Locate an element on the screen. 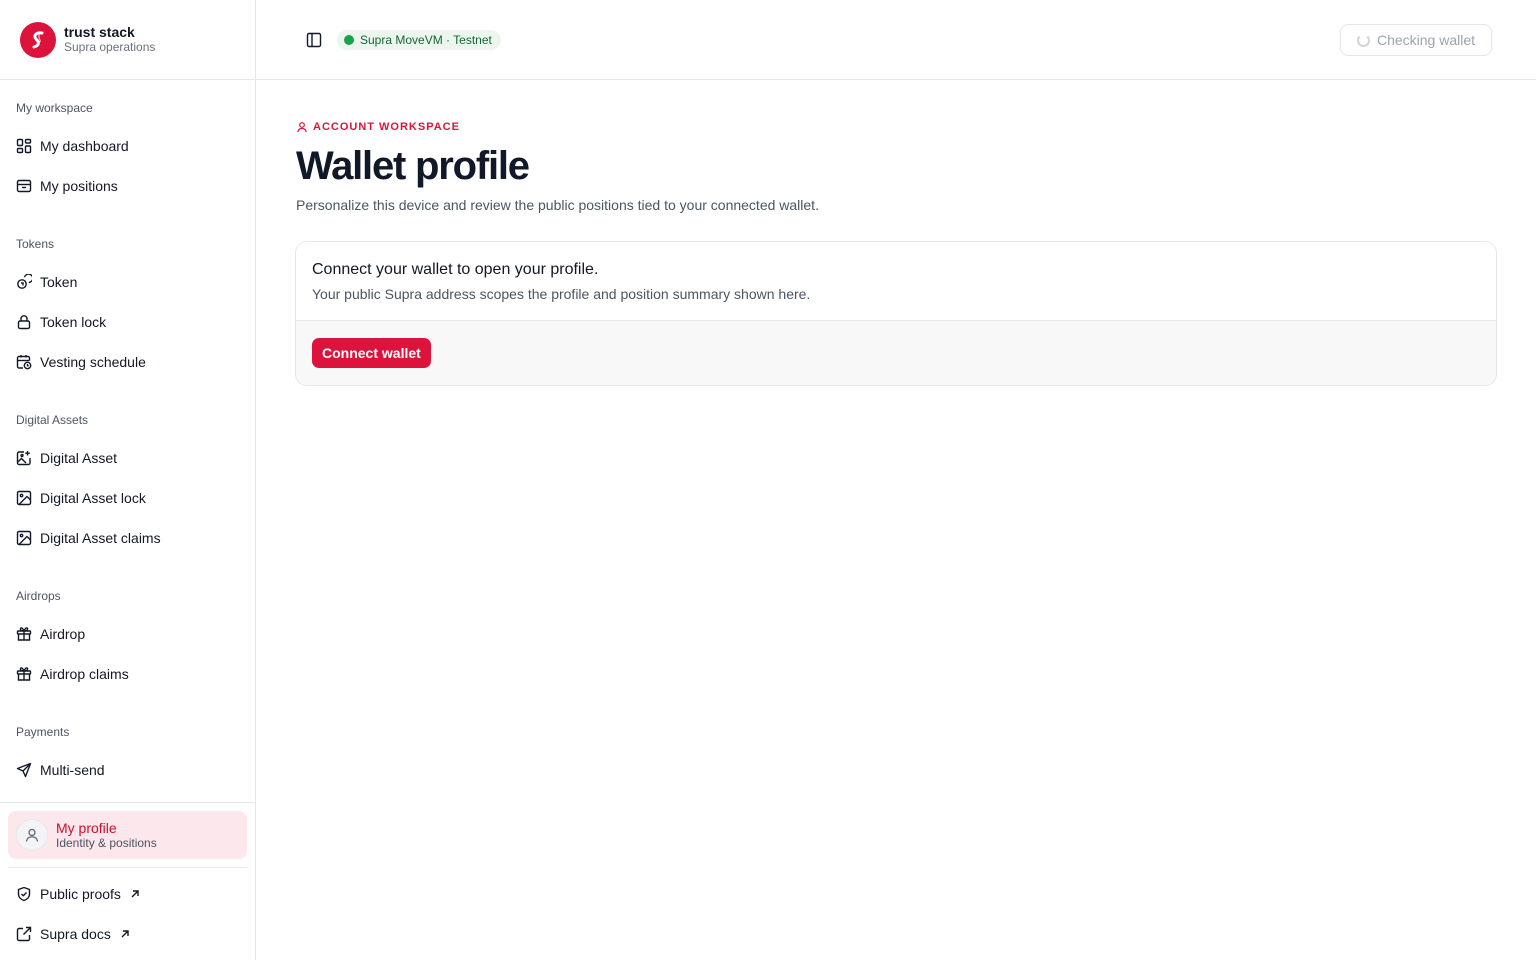 This screenshot has width=1536, height=960. connect-wallet-button: Connect wallet is located at coordinates (371, 353).